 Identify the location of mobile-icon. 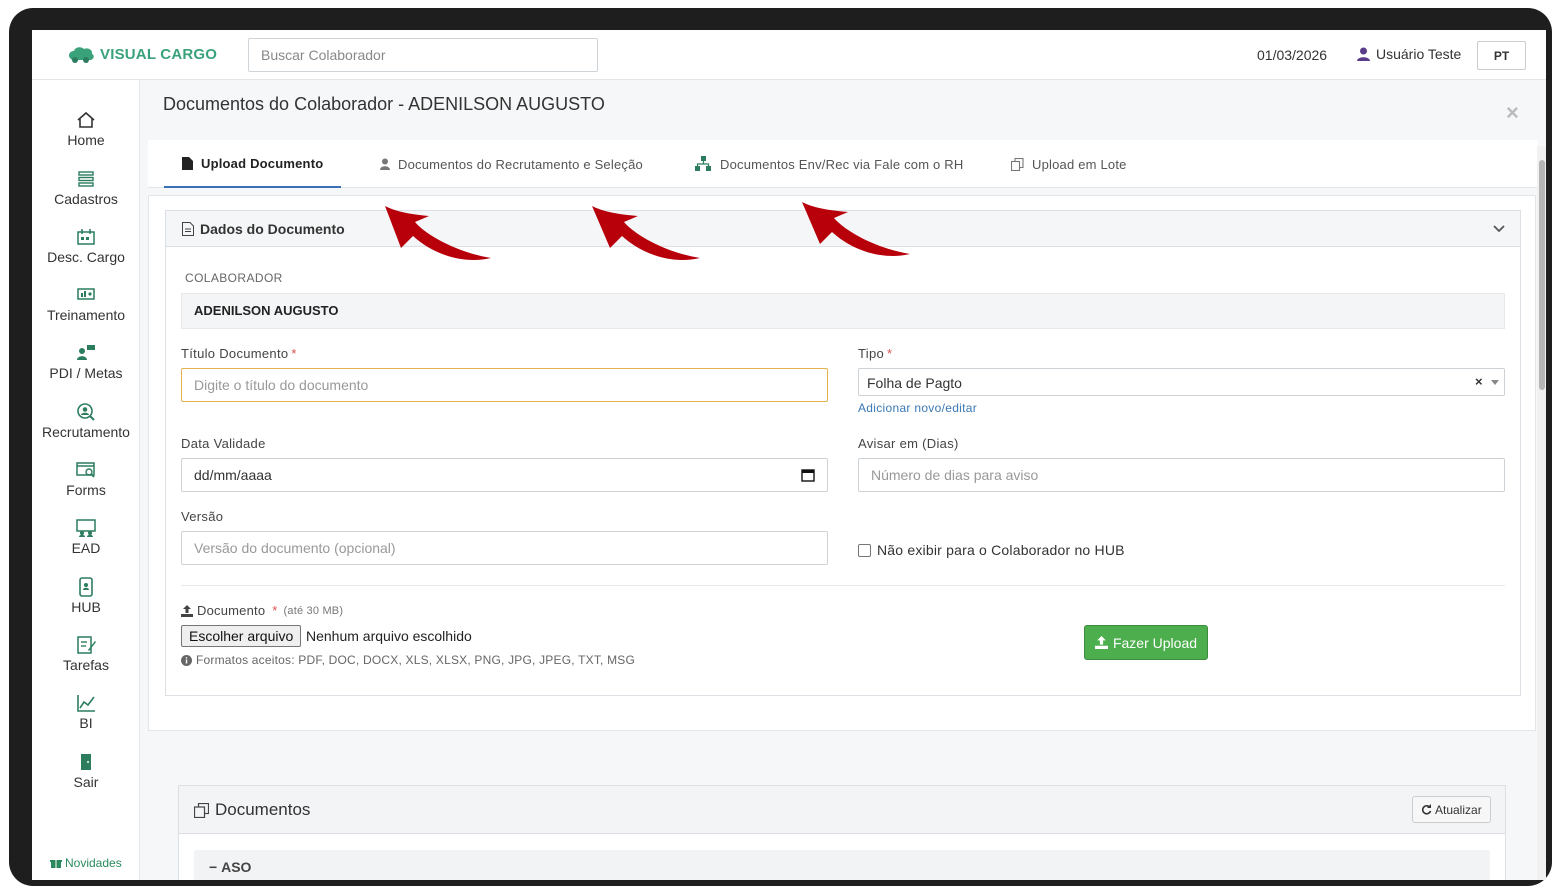
(86, 587).